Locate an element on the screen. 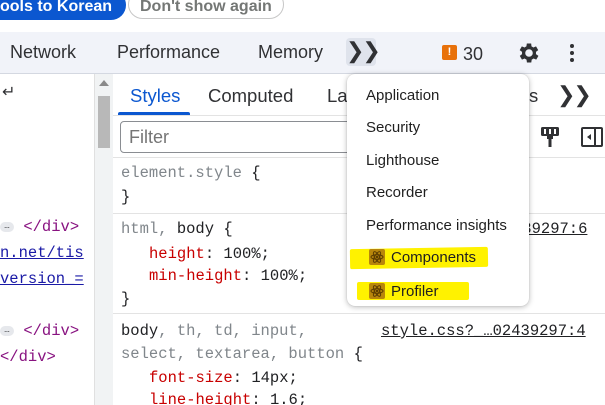 The height and width of the screenshot is (405, 605). devtools-tab-bar: Network Performance Memory ❯❯ ! 30 is located at coordinates (302, 53).